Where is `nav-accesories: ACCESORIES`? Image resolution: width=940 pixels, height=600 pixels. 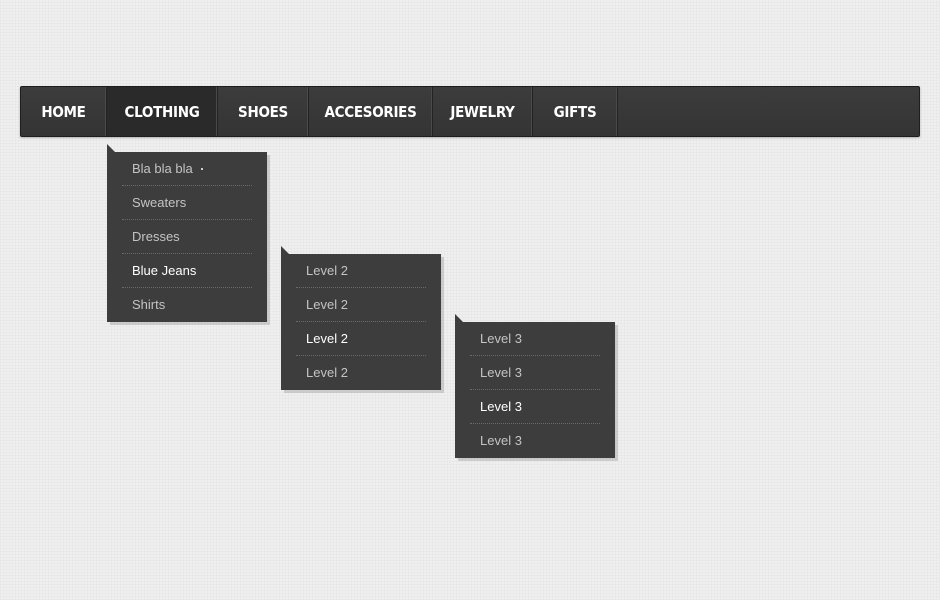
nav-accesories: ACCESORIES is located at coordinates (371, 111).